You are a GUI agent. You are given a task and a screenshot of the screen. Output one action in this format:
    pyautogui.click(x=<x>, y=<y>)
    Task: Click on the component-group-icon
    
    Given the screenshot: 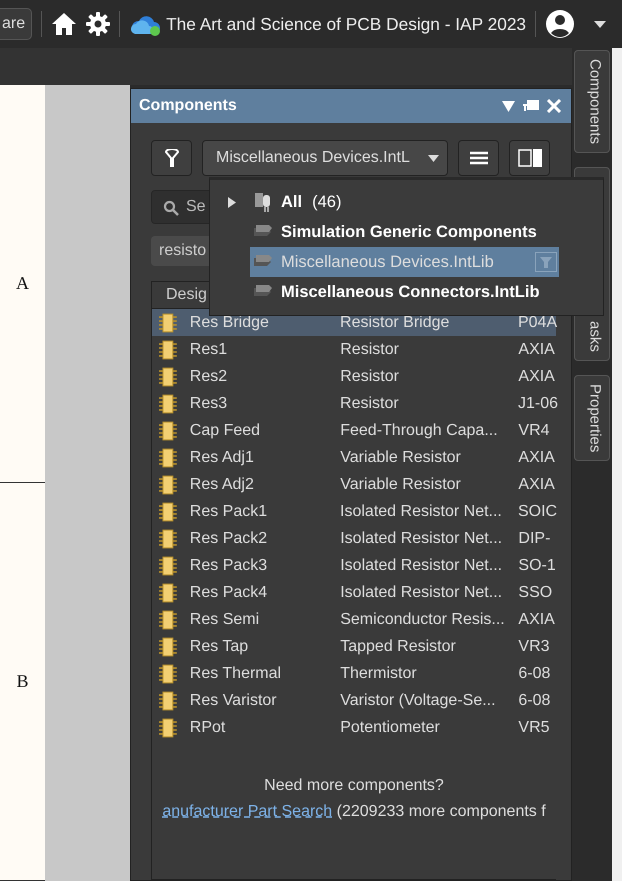 What is the action you would take?
    pyautogui.click(x=263, y=202)
    